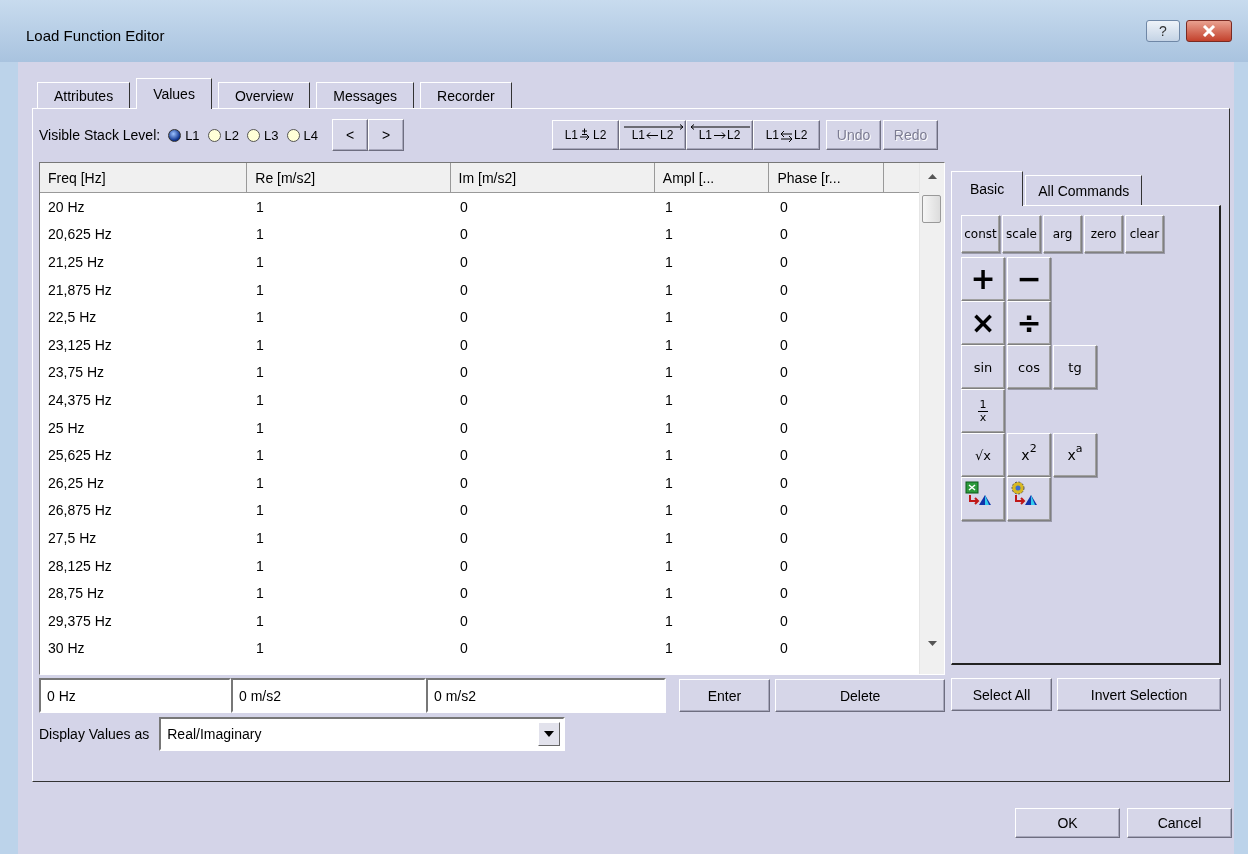 The image size is (1248, 854). What do you see at coordinates (860, 695) in the screenshot?
I see `delete-button: Delete` at bounding box center [860, 695].